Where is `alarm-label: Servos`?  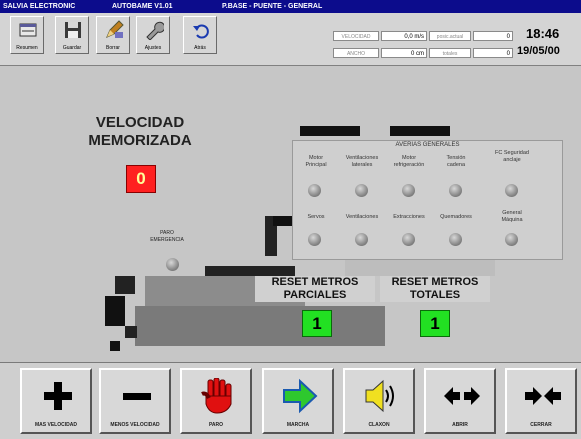
alarm-label: Servos is located at coordinates (316, 217).